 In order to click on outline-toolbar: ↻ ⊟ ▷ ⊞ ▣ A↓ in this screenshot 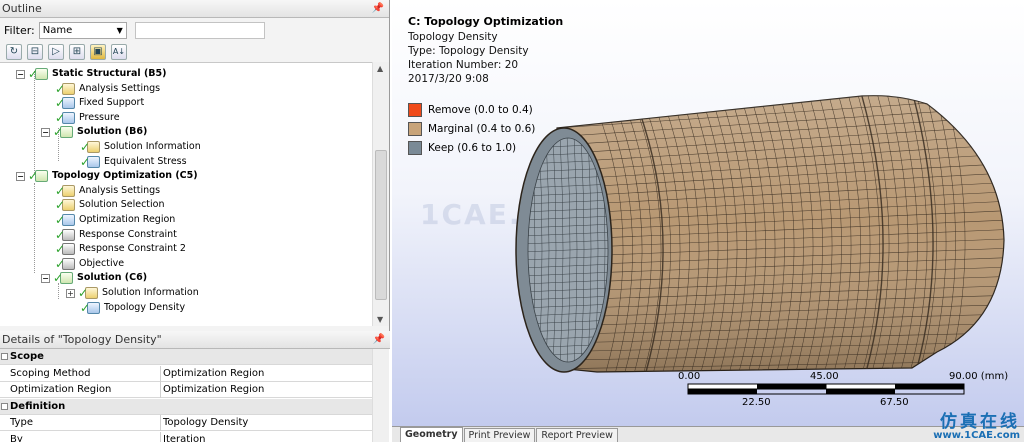, I will do `click(194, 52)`.